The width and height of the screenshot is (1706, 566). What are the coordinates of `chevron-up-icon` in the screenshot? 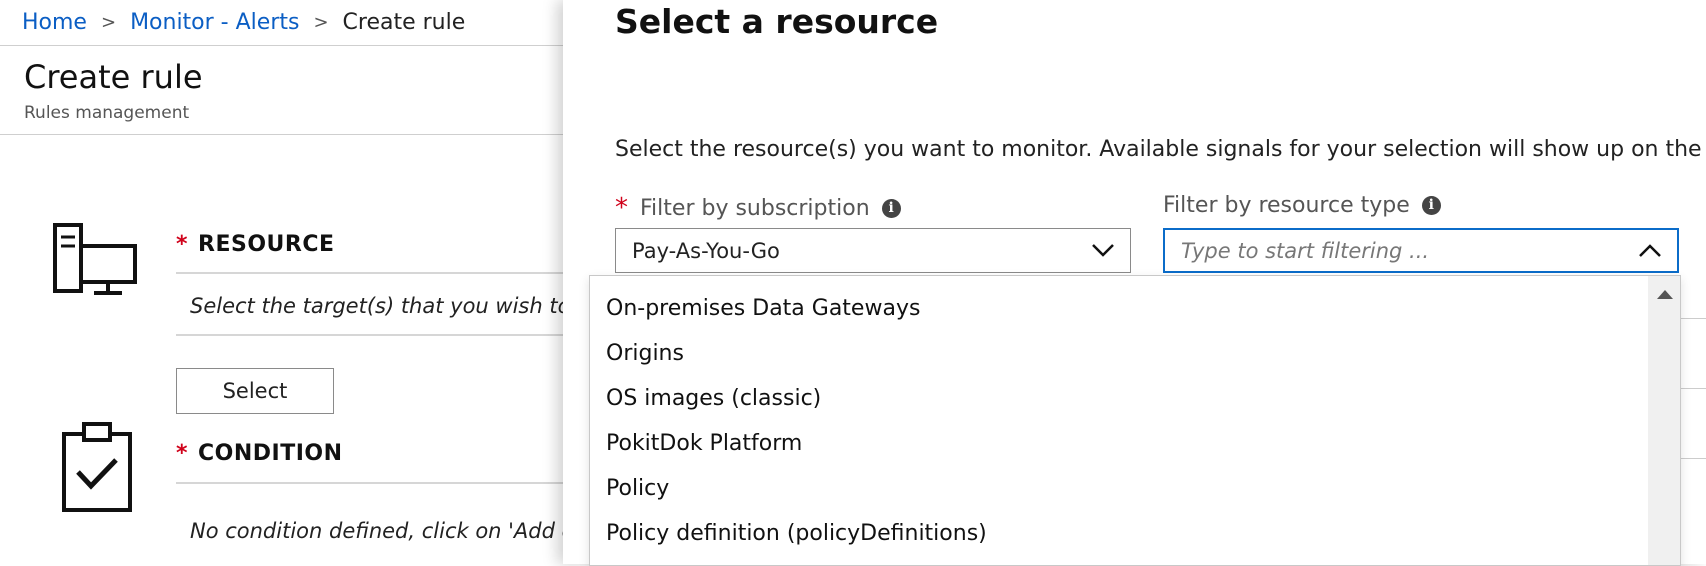 It's located at (1650, 250).